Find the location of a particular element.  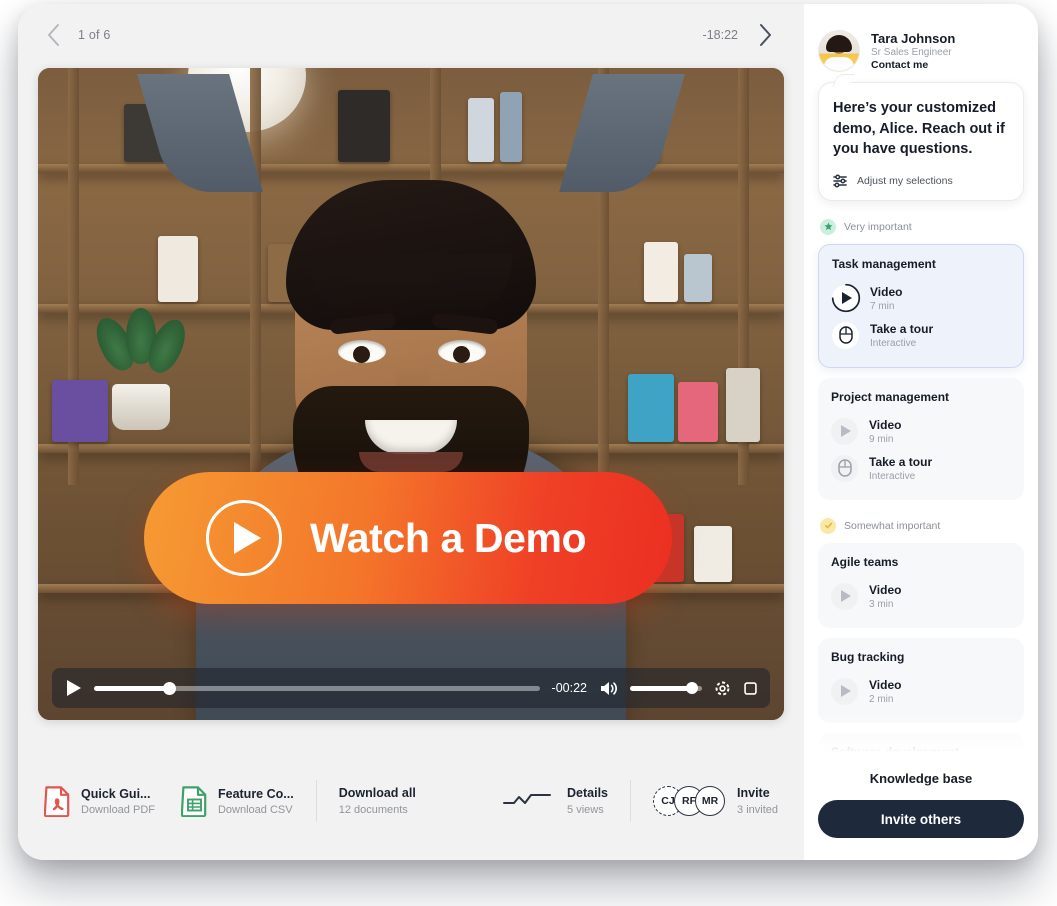

section-header-somewhat-important: Somewhat important is located at coordinates (922, 525).